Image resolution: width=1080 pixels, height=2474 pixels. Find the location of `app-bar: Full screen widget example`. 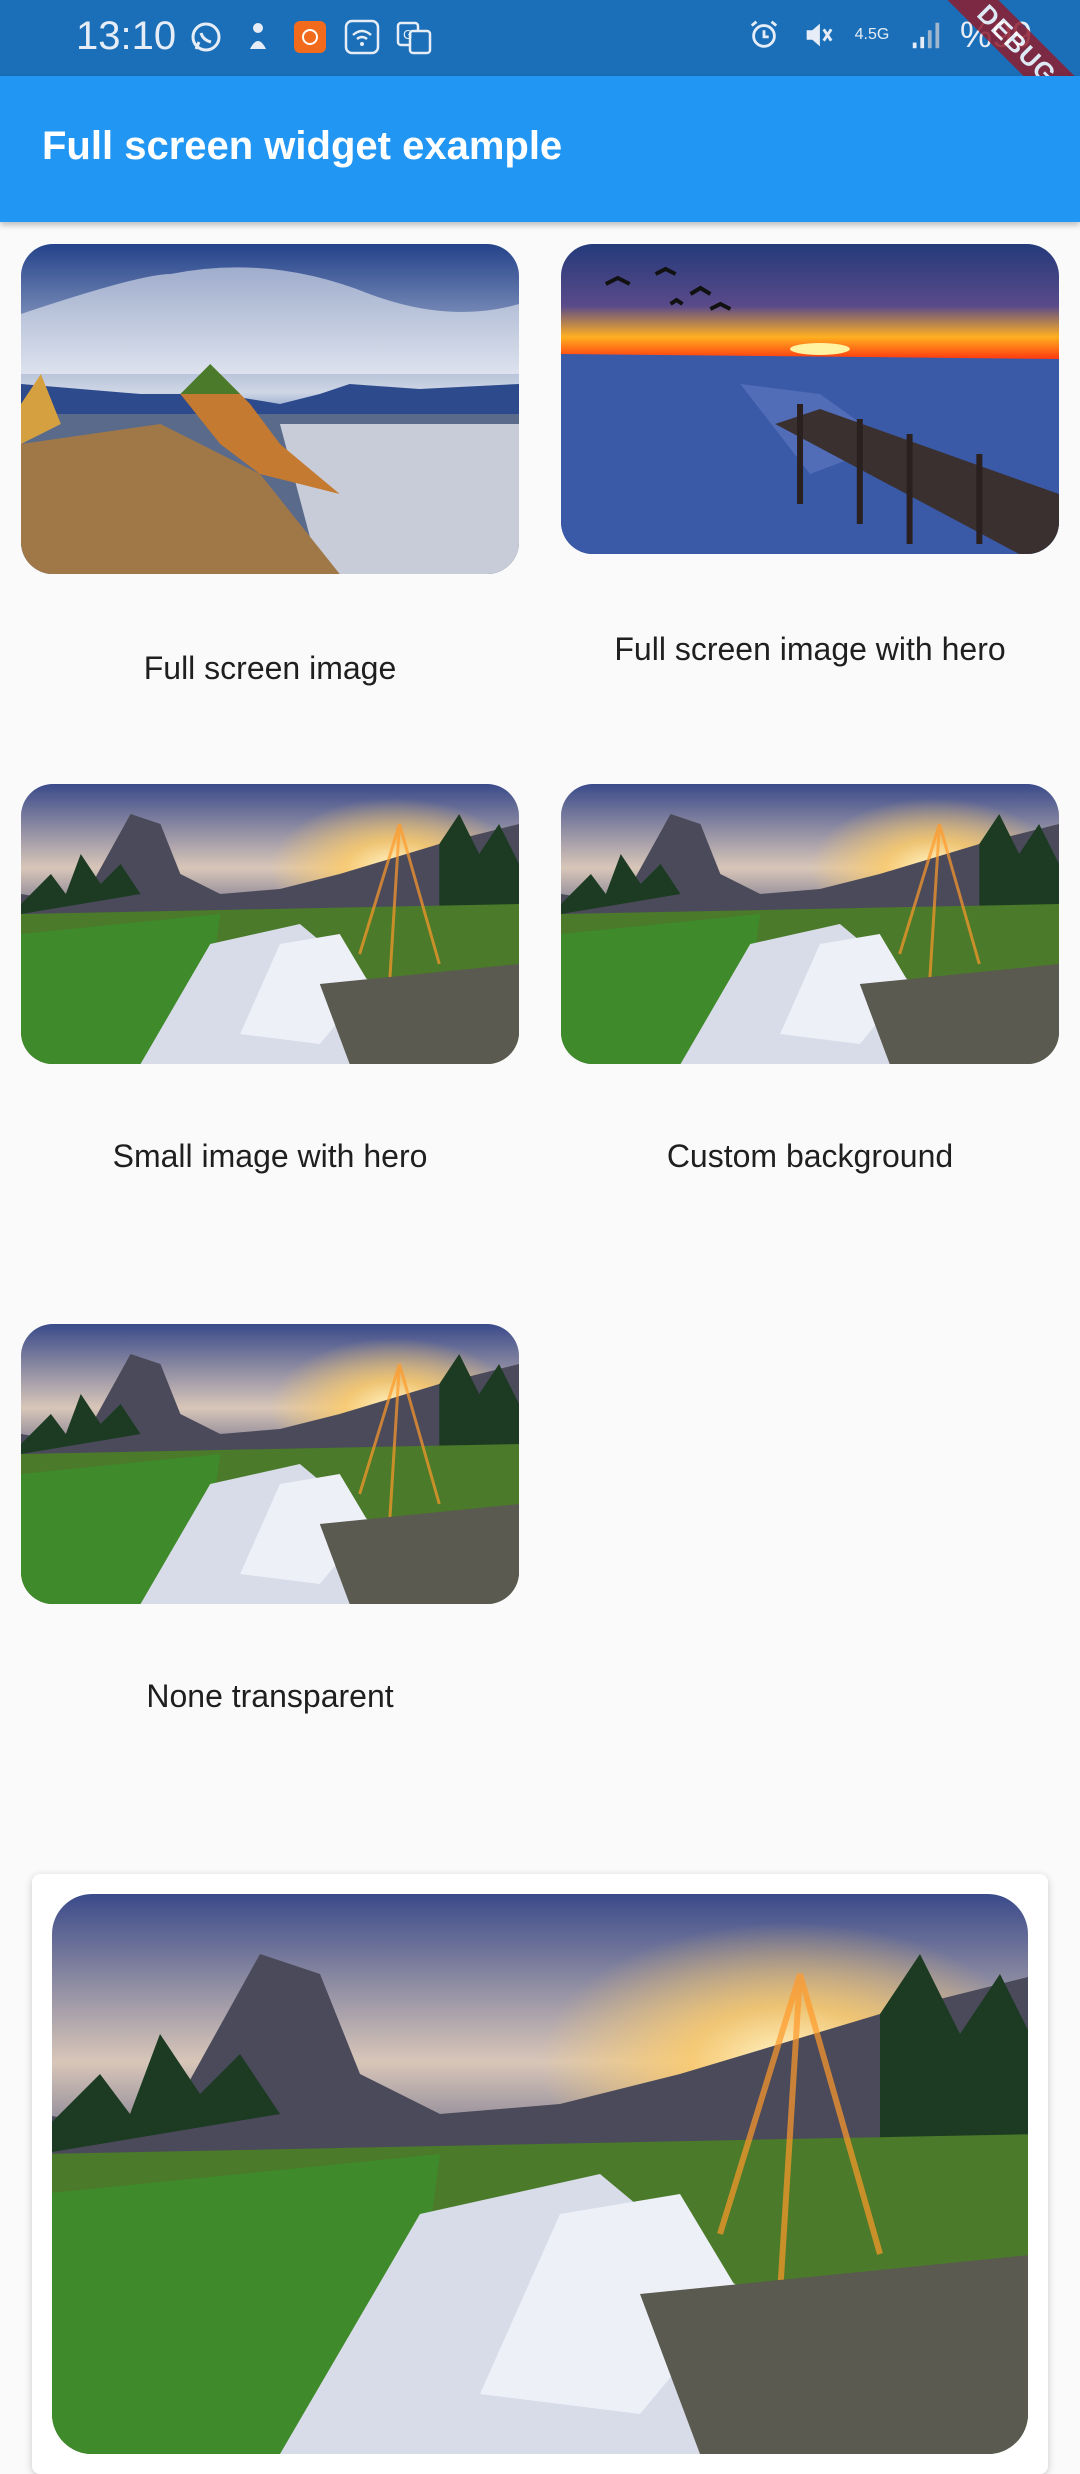

app-bar: Full screen widget example is located at coordinates (540, 149).